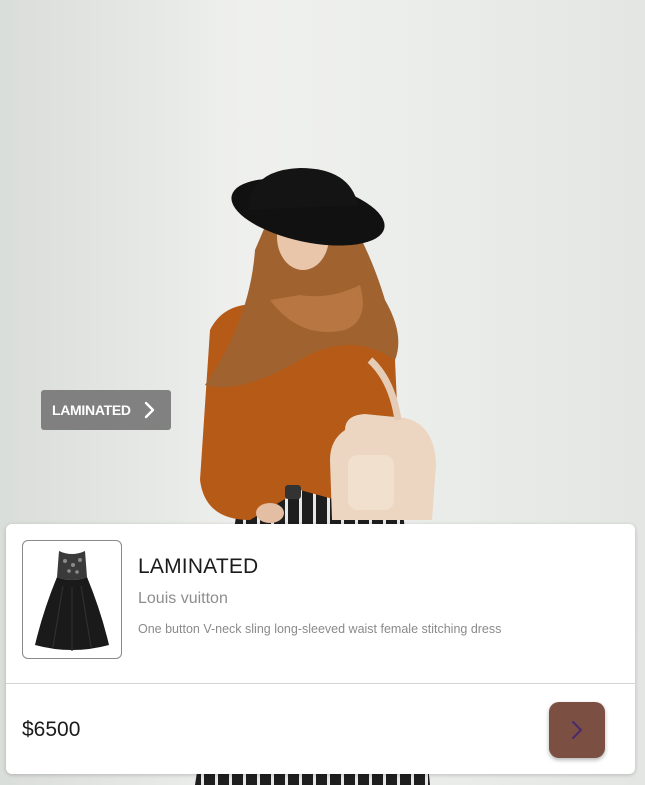 The image size is (645, 785). I want to click on black-dress-icon, so click(72, 601).